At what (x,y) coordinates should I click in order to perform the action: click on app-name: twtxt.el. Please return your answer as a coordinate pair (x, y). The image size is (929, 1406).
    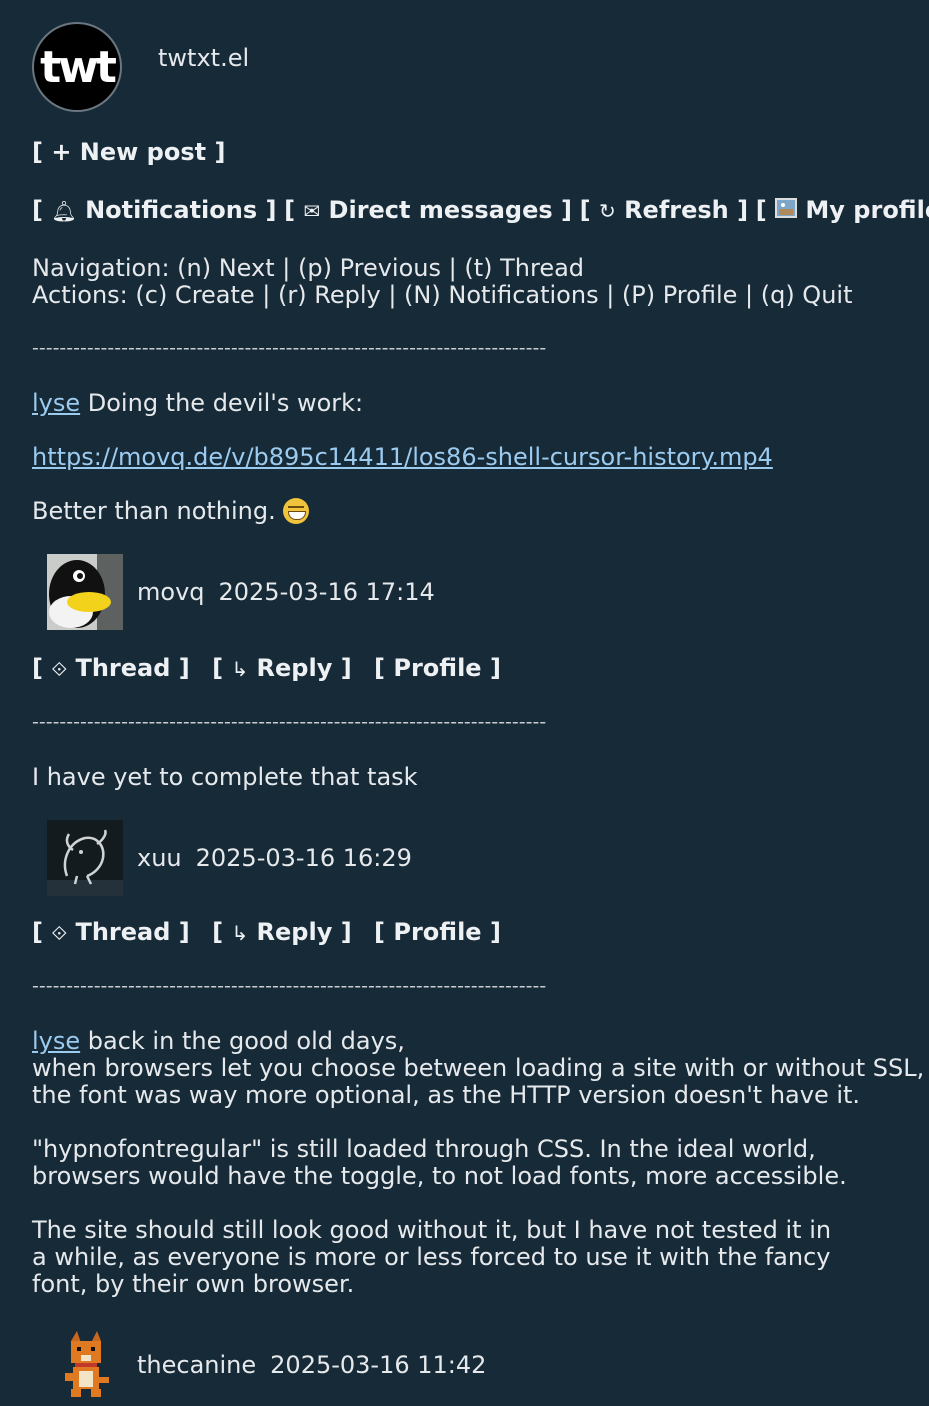
    Looking at the image, I should click on (204, 58).